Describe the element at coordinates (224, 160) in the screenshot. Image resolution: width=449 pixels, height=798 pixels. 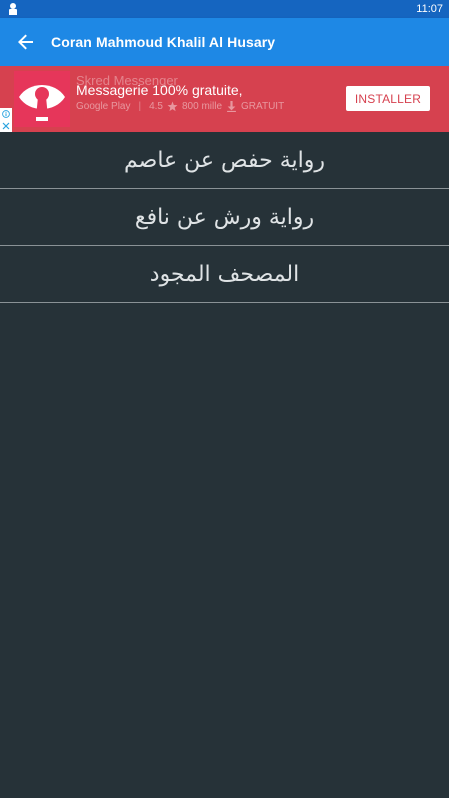
I see `menu-item-hafs: رواية حفص عن عاصم` at that location.